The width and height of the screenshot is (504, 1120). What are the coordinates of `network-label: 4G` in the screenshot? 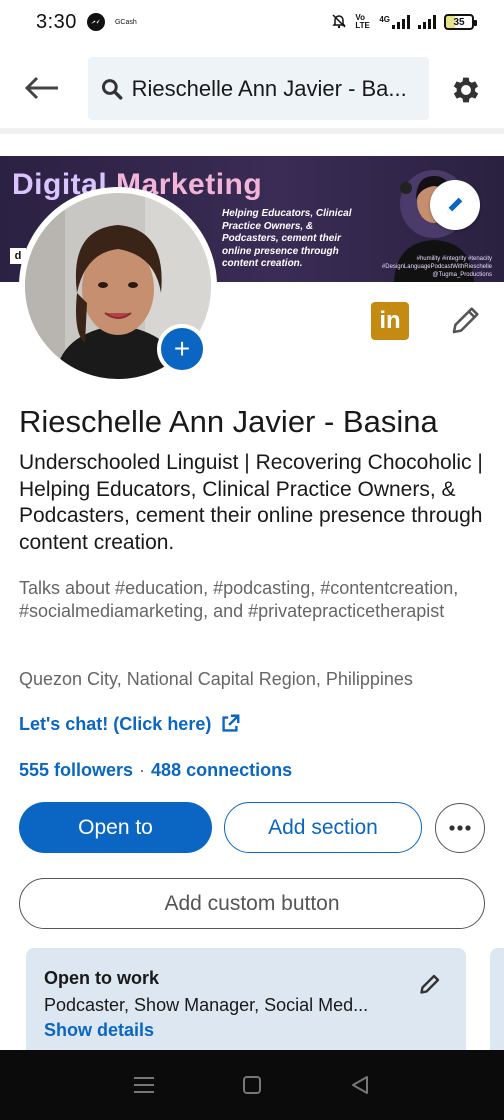 It's located at (384, 19).